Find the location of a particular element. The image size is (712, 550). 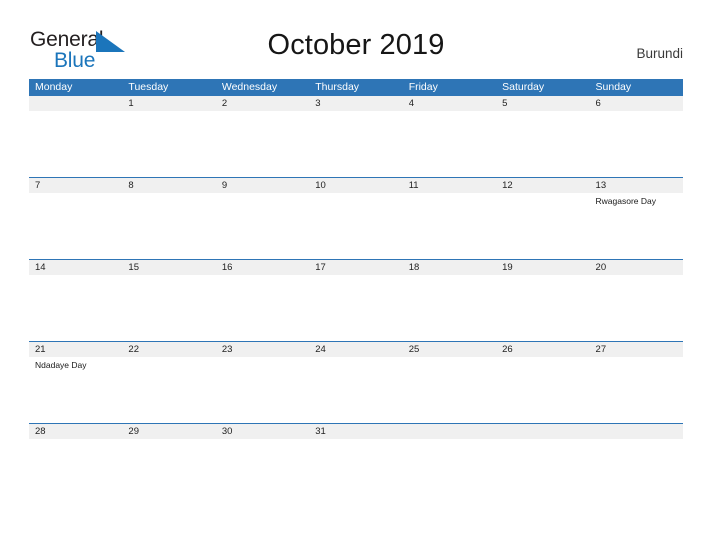

day-number-9: 9 is located at coordinates (262, 185).